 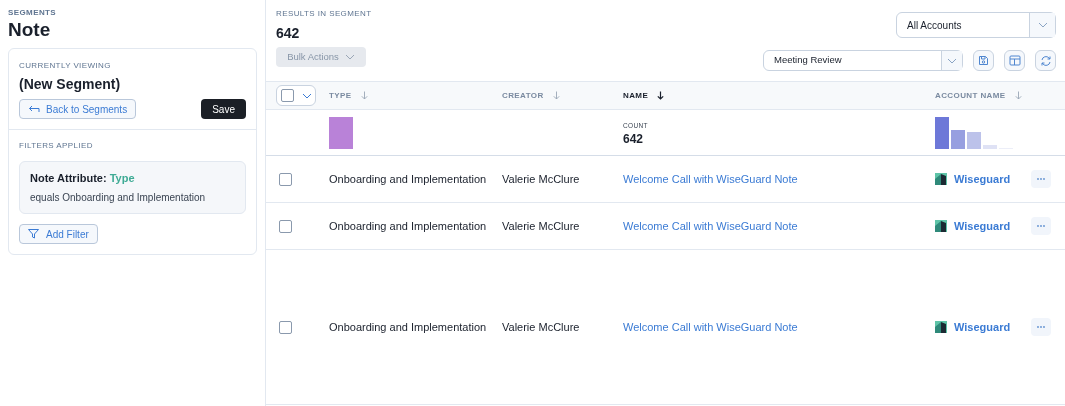 What do you see at coordinates (324, 14) in the screenshot?
I see `section-label: RESULTS IN SEGMENT` at bounding box center [324, 14].